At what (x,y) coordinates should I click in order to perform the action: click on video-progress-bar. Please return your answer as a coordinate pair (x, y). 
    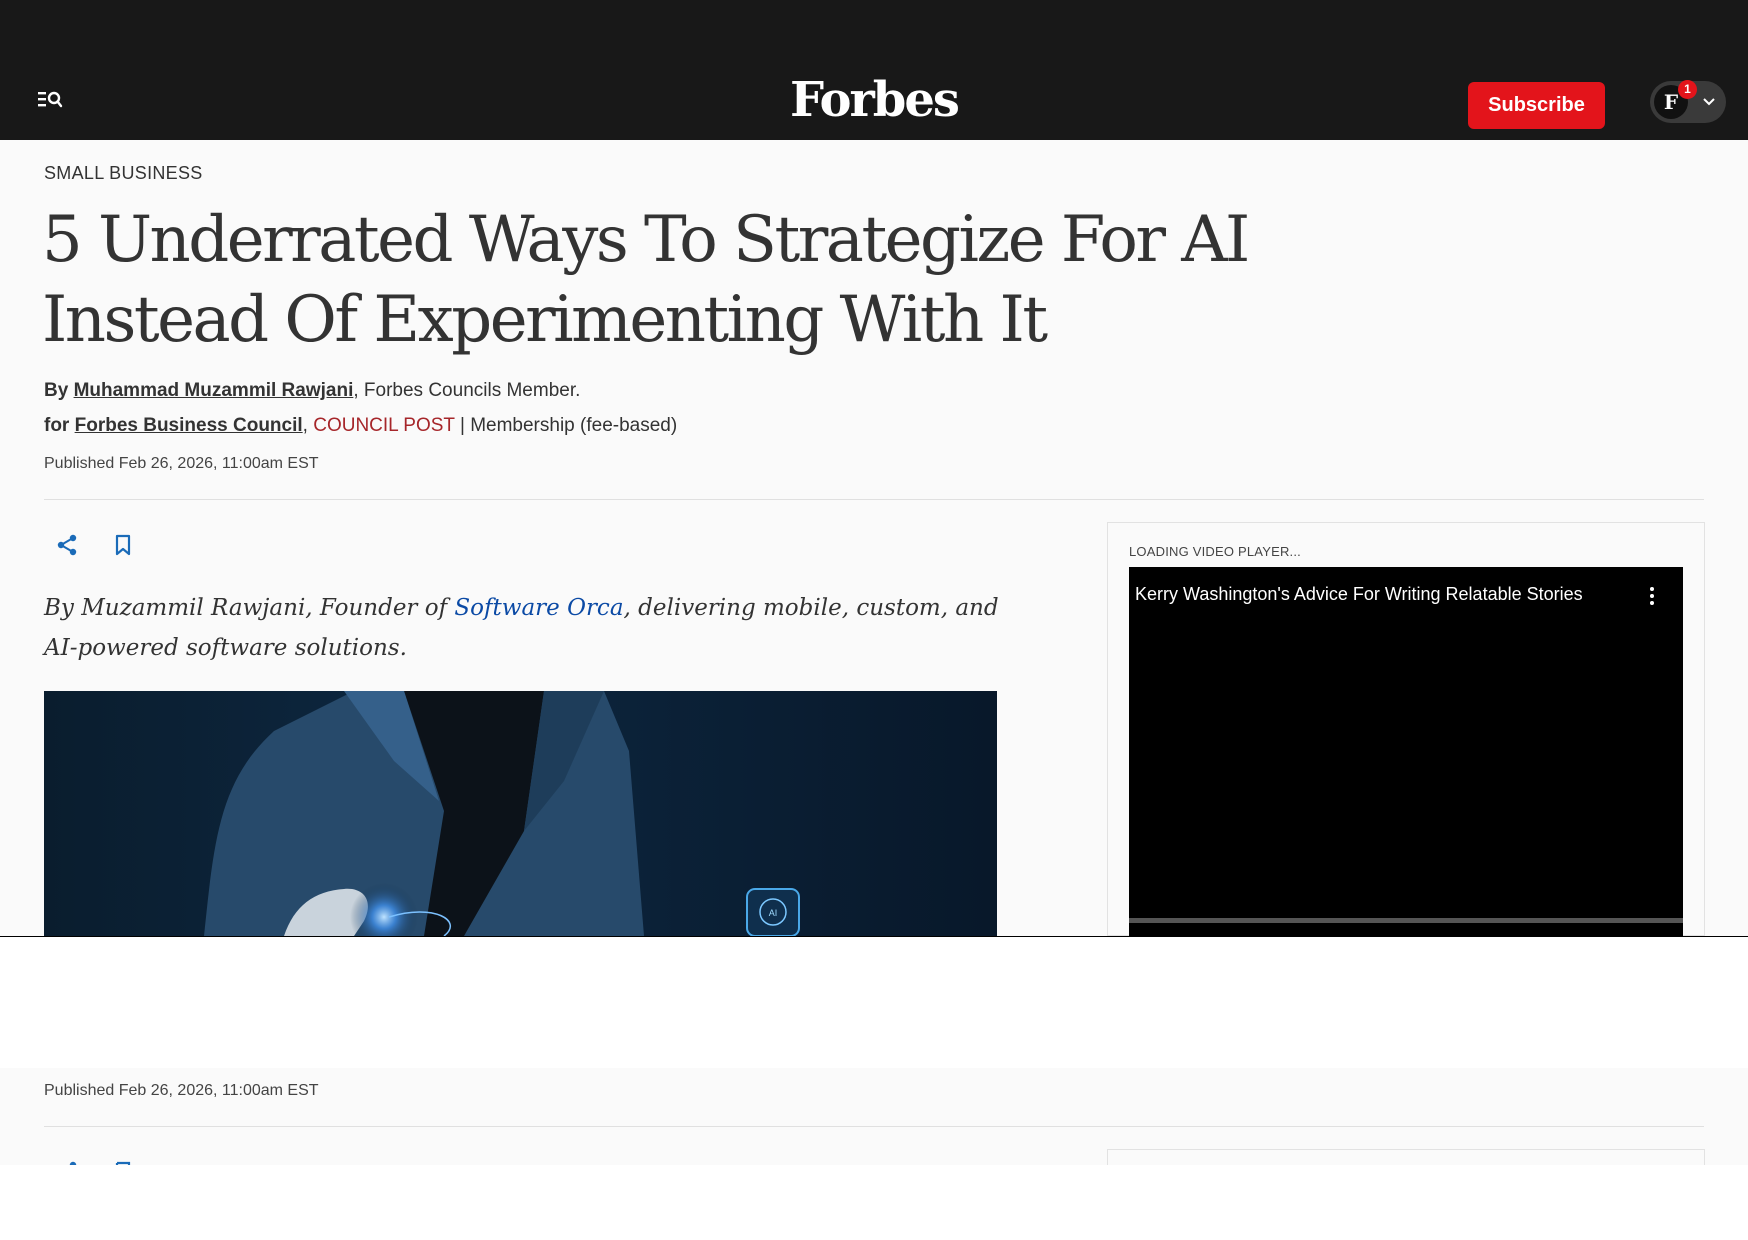
    Looking at the image, I should click on (1406, 920).